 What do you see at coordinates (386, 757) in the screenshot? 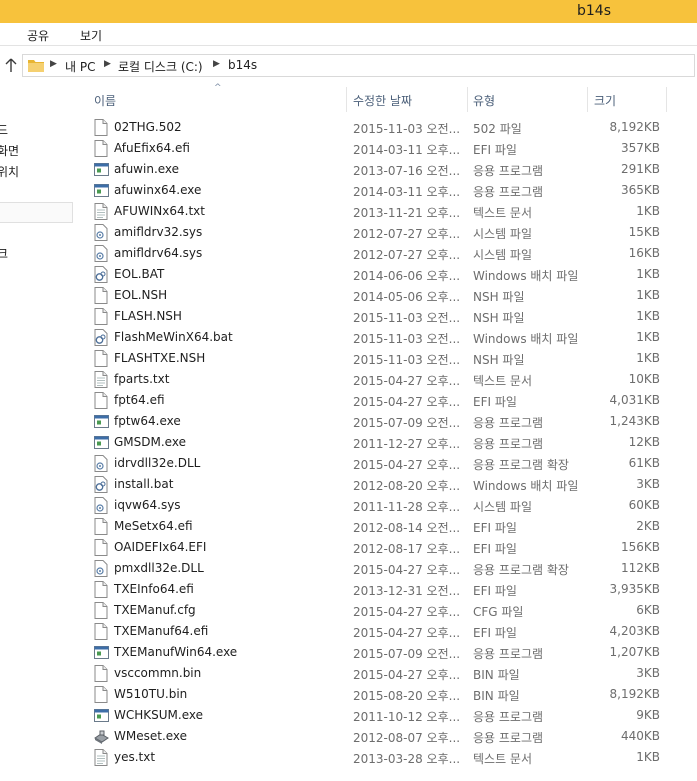
I see `file-row: yes.txt 2013-03-28 오후... 텍스트 문서 1KB` at bounding box center [386, 757].